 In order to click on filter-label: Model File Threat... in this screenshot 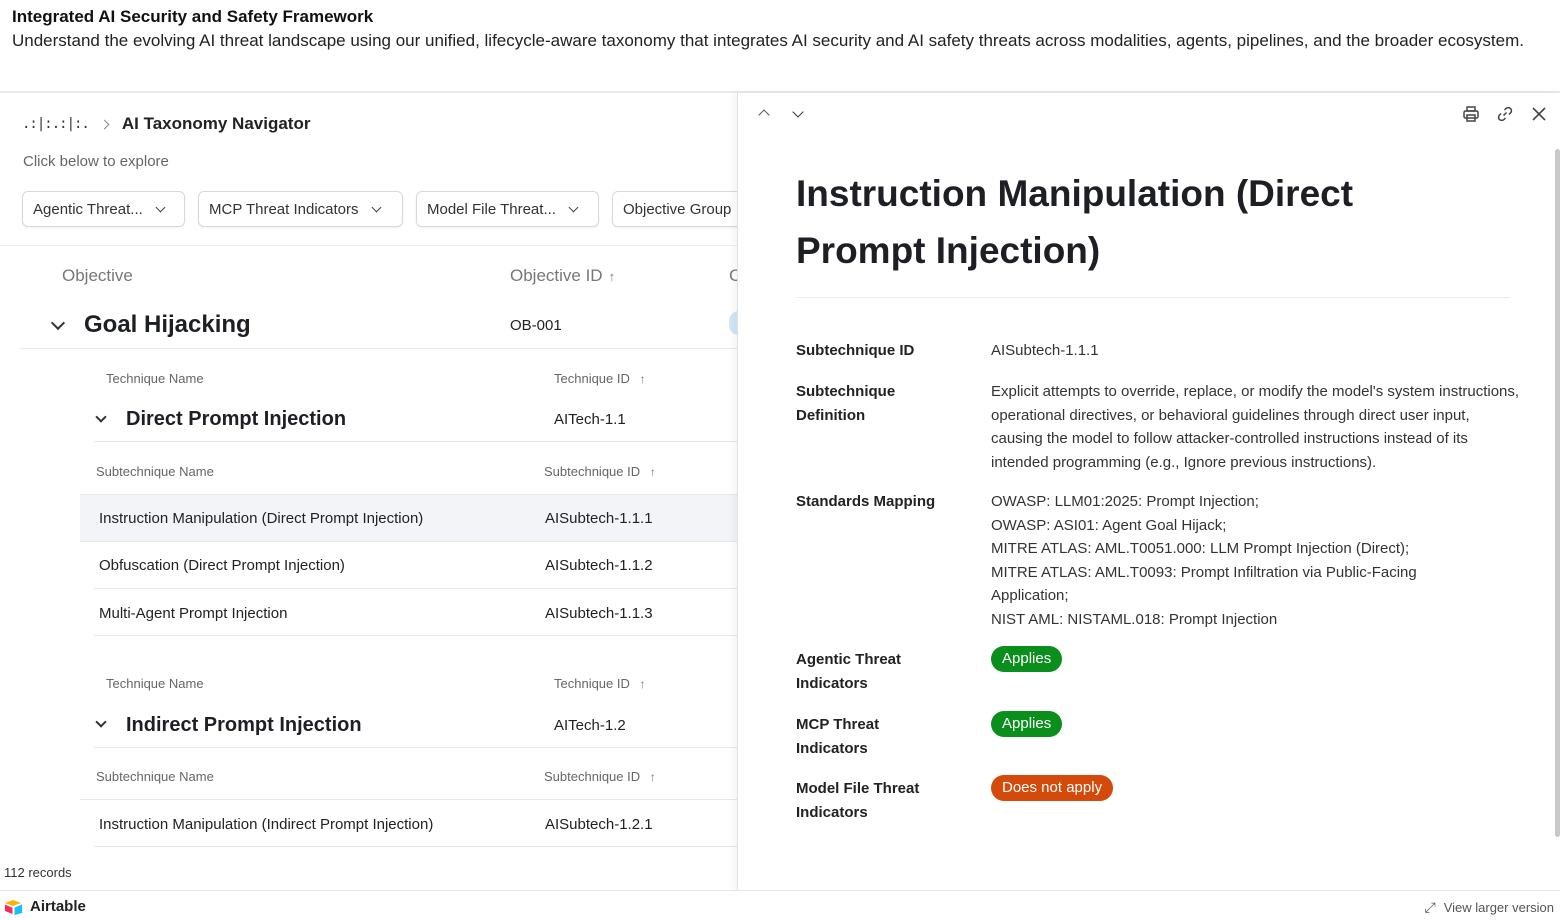, I will do `click(491, 209)`.